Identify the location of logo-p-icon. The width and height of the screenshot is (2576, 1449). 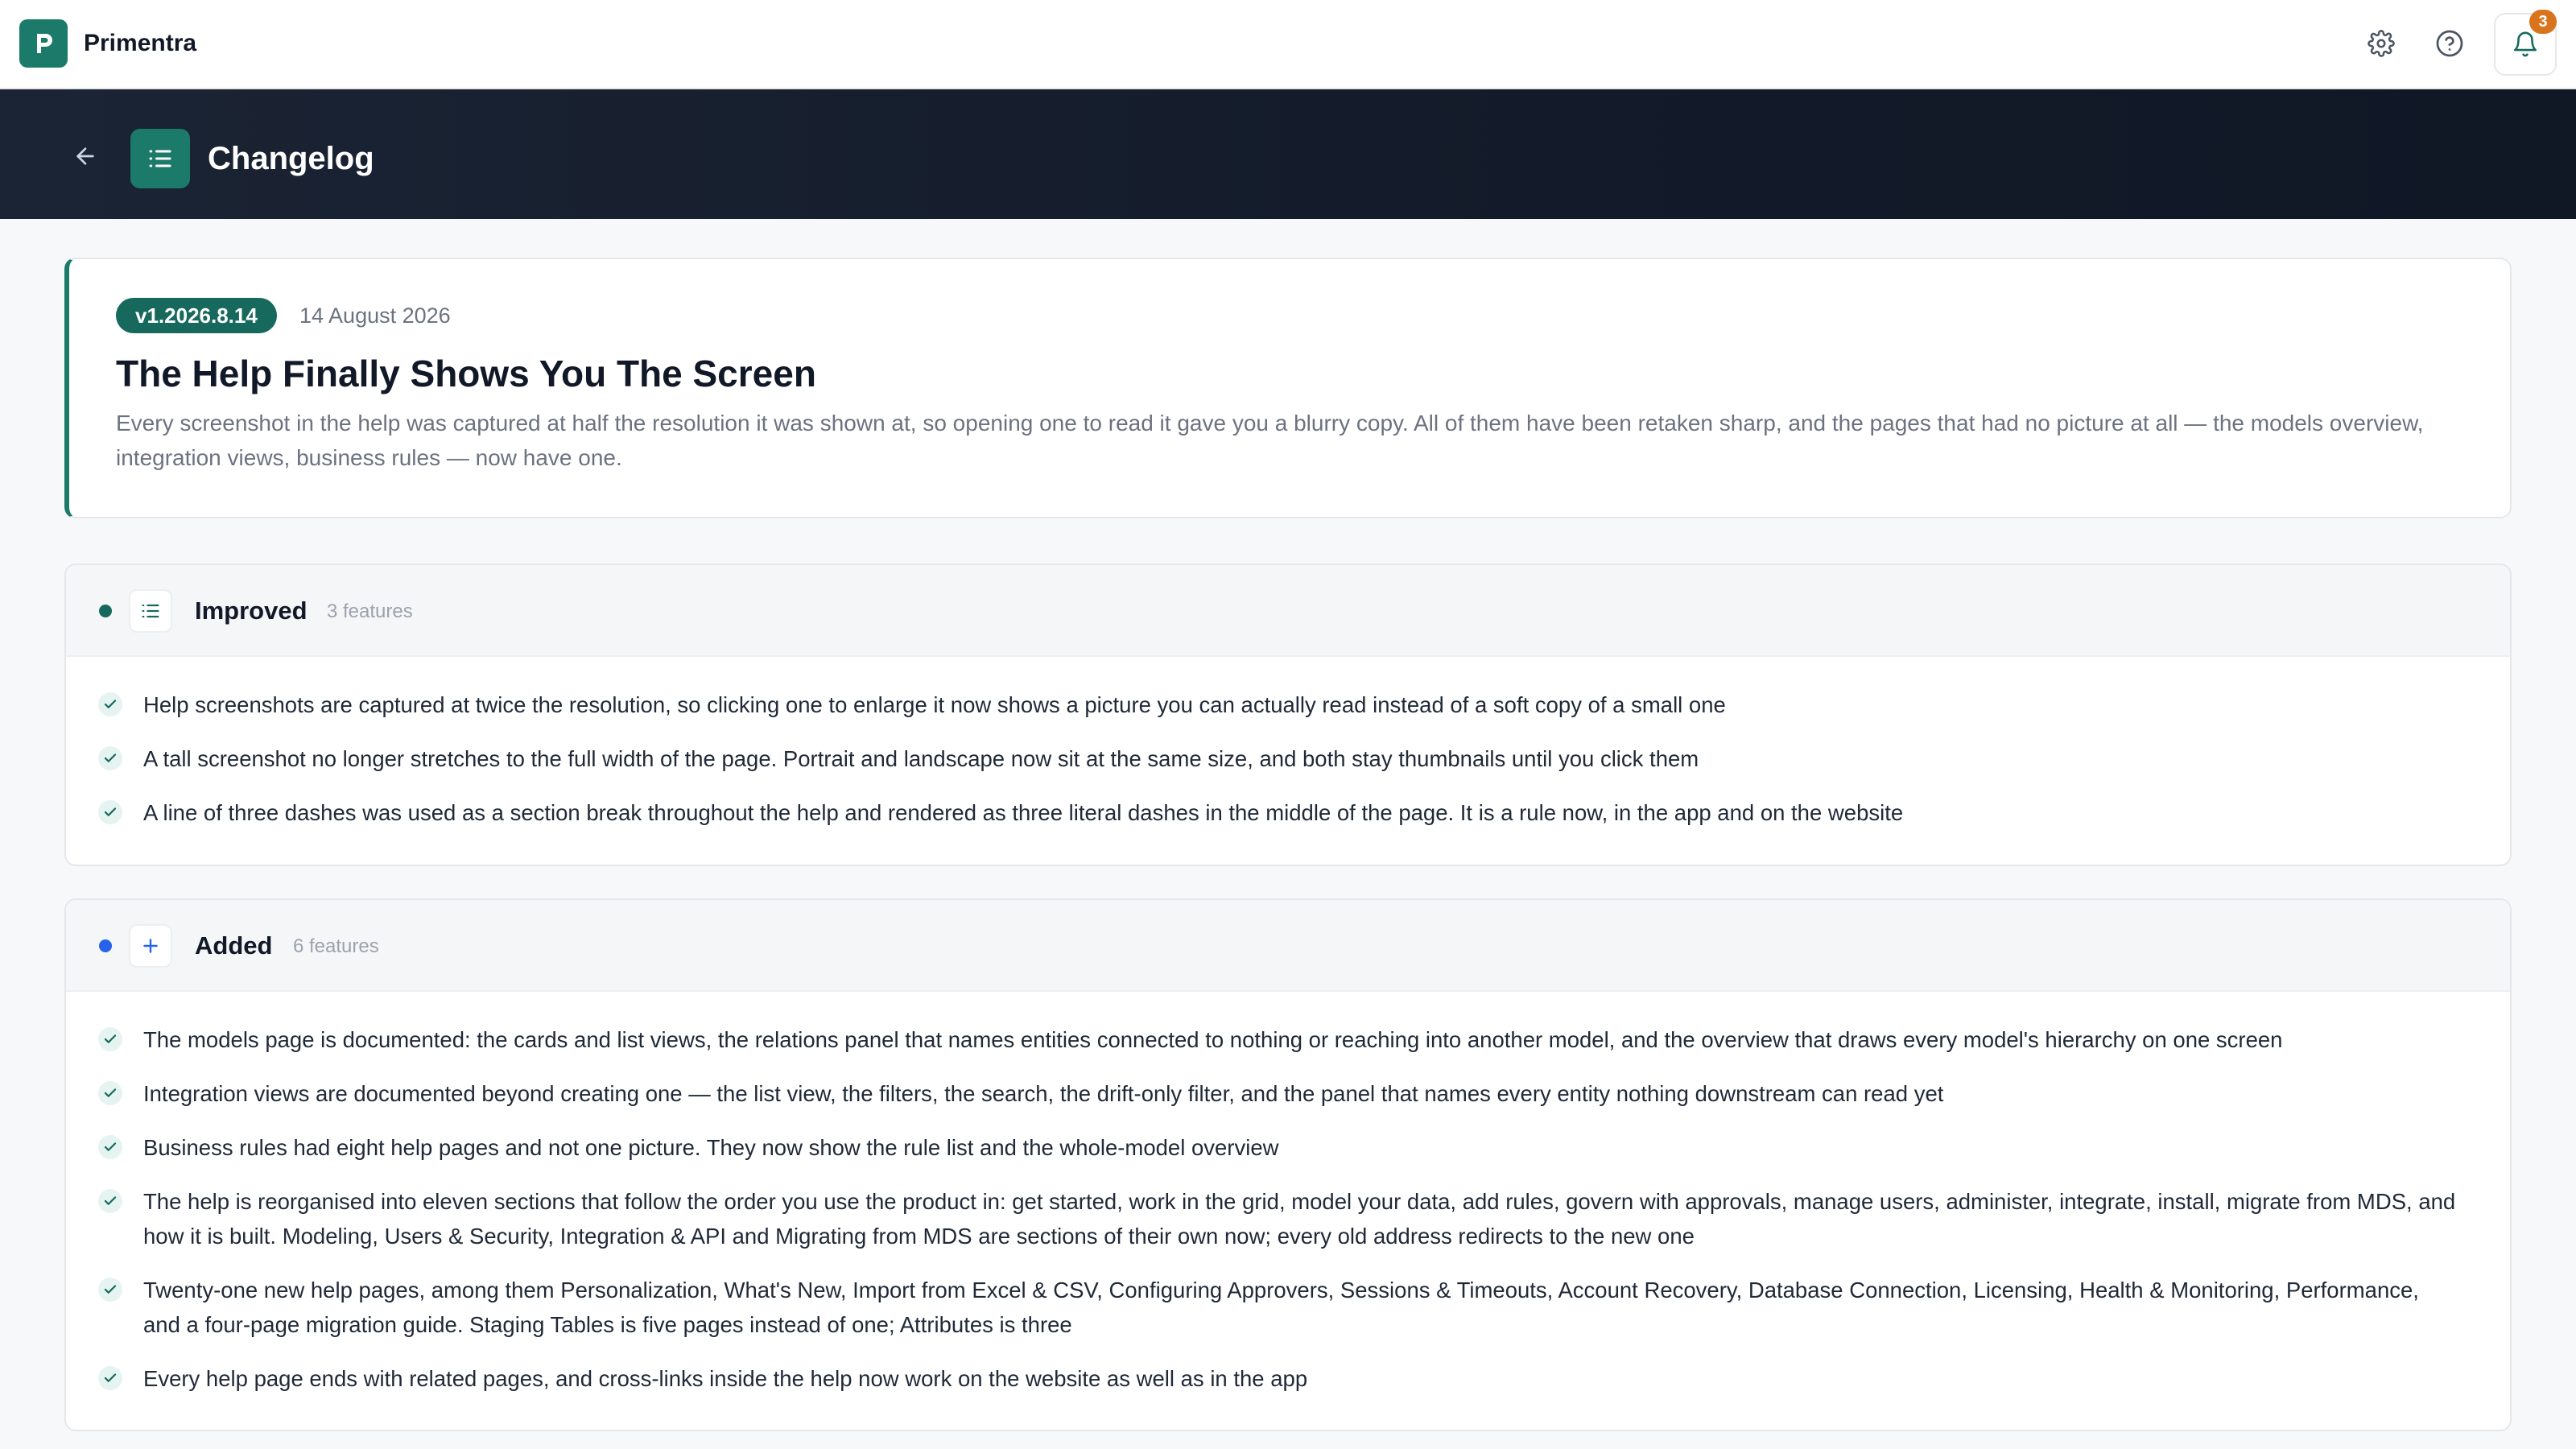
(44, 43).